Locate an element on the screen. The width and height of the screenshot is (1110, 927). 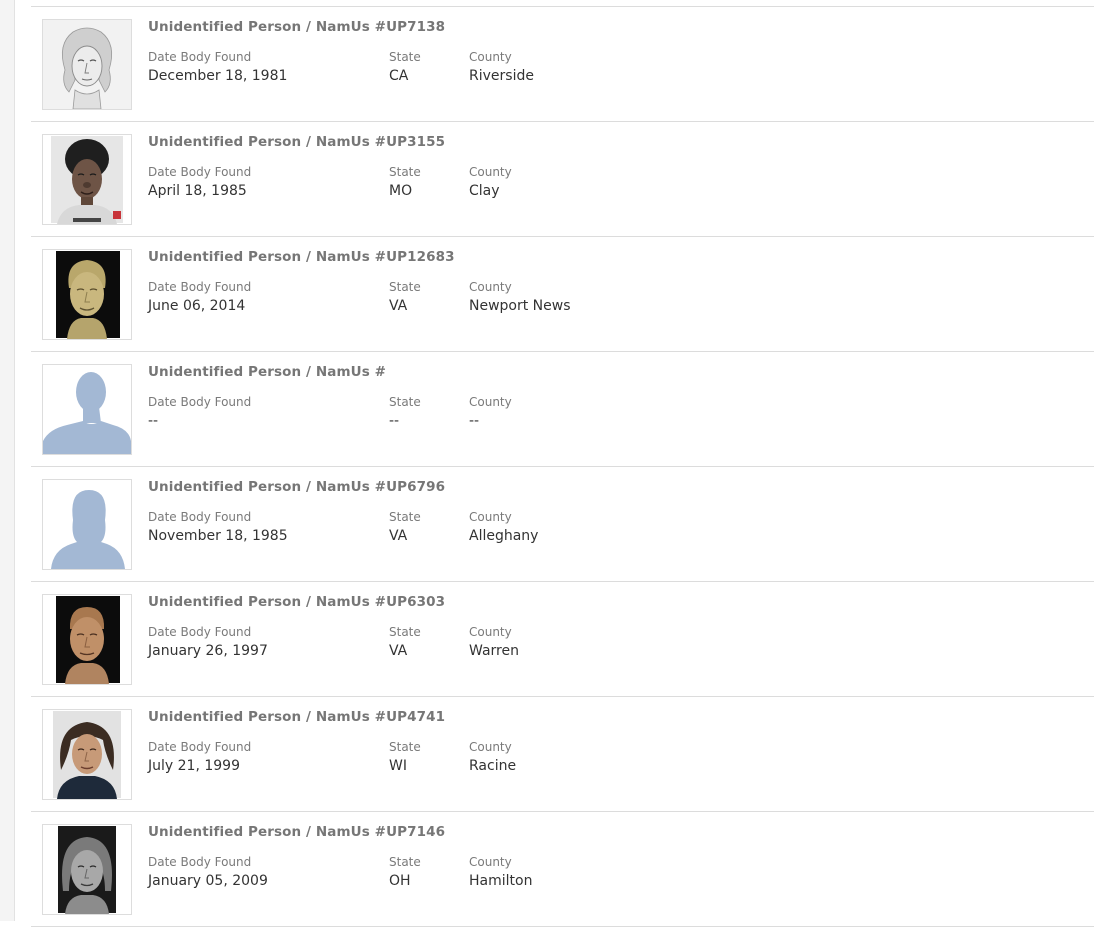
case-title: Unidentified Person / NamUs #UP6303 is located at coordinates (296, 602).